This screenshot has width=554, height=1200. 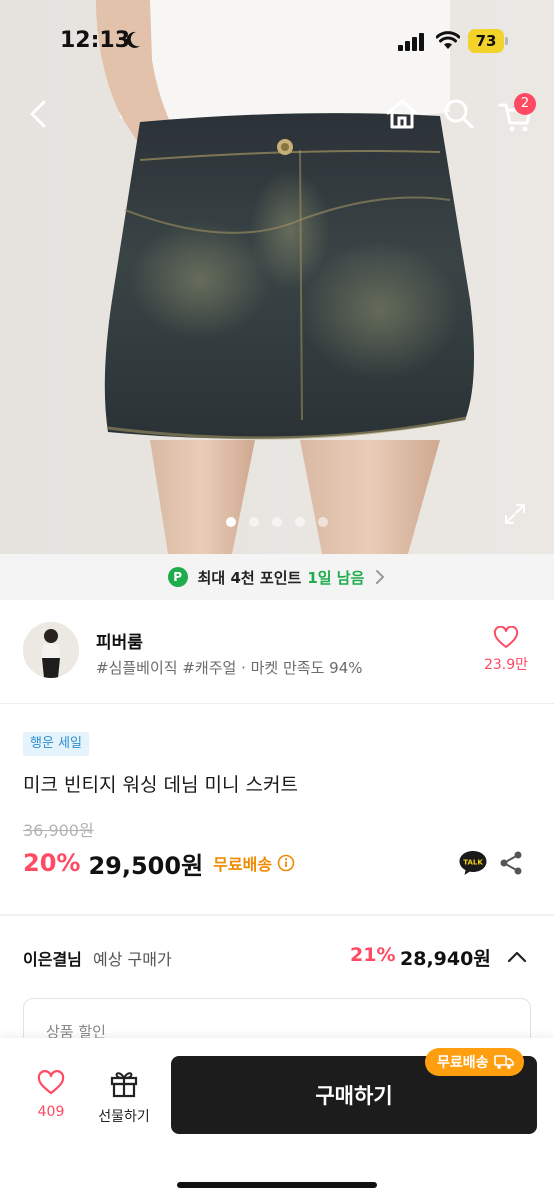 What do you see at coordinates (51, 1112) in the screenshot?
I see `wishlist-count: 409` at bounding box center [51, 1112].